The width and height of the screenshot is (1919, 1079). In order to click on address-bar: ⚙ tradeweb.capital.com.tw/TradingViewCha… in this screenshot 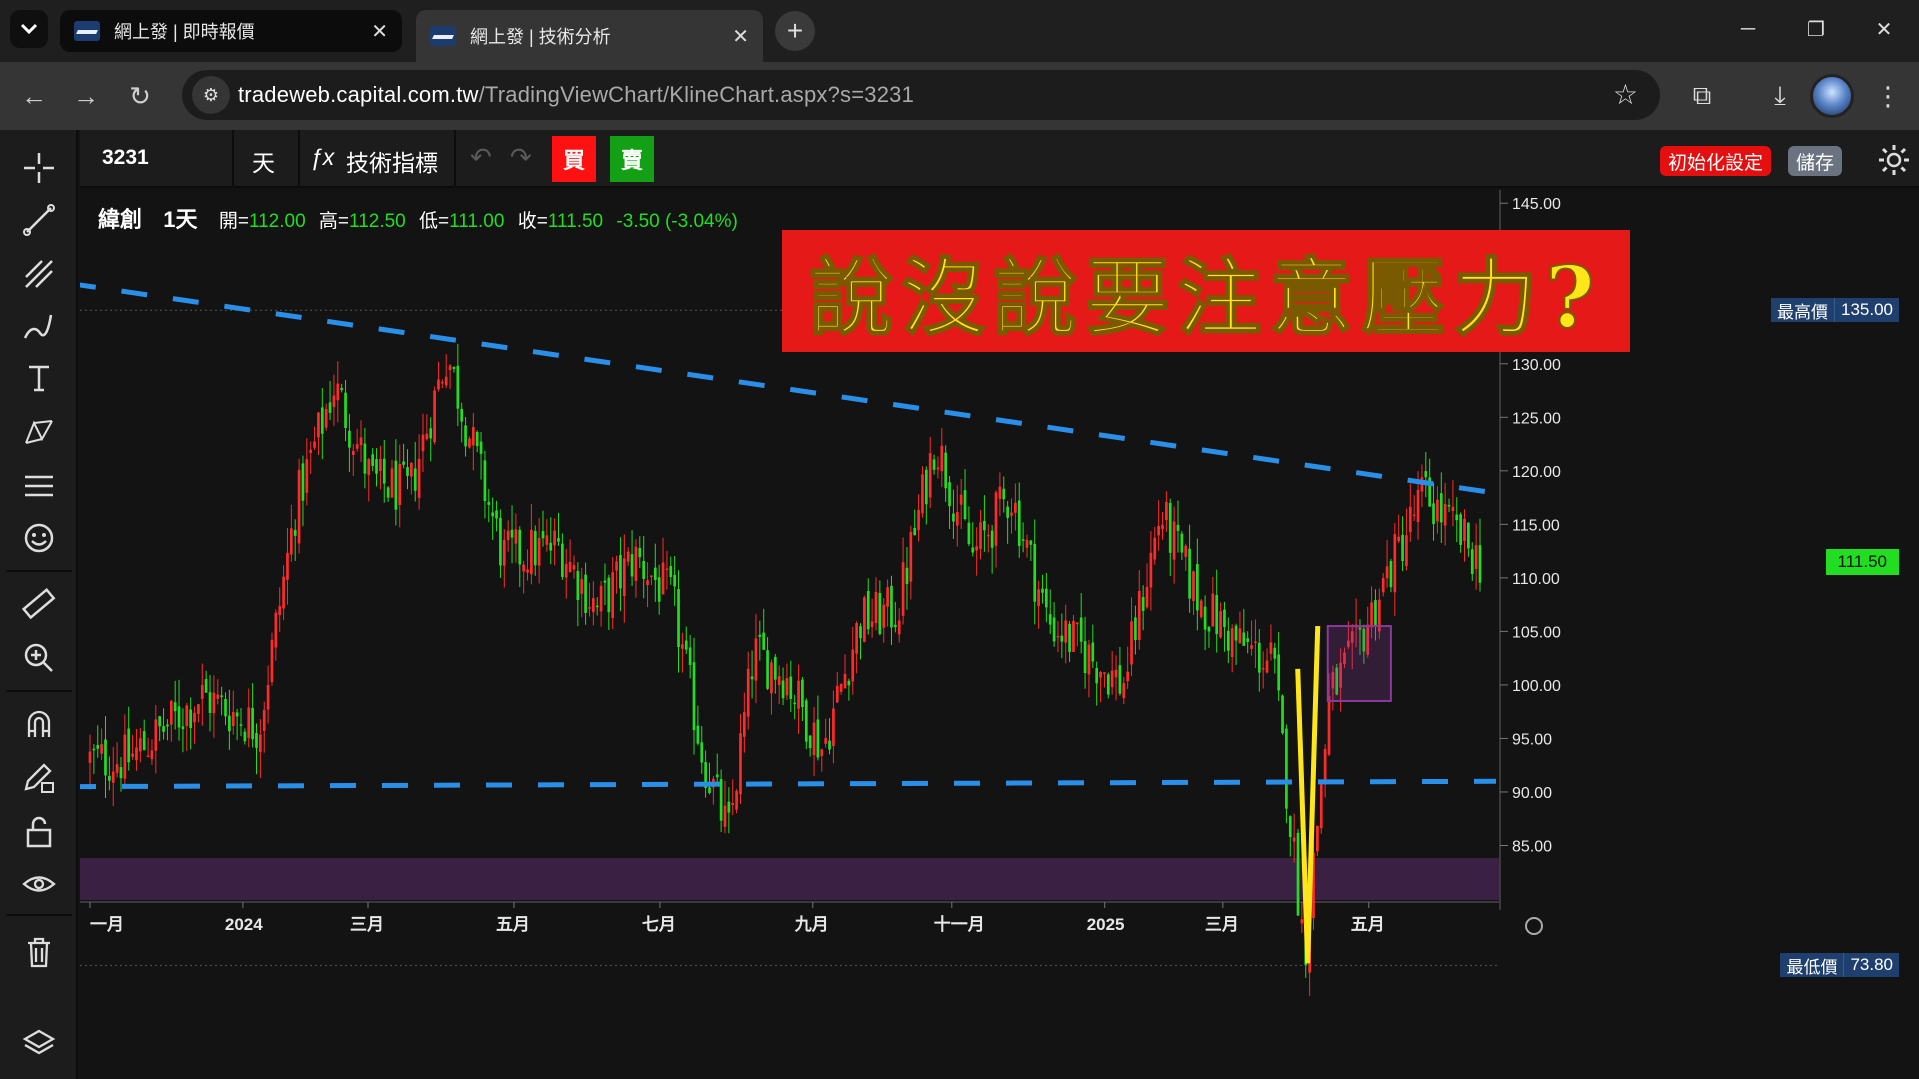, I will do `click(921, 95)`.